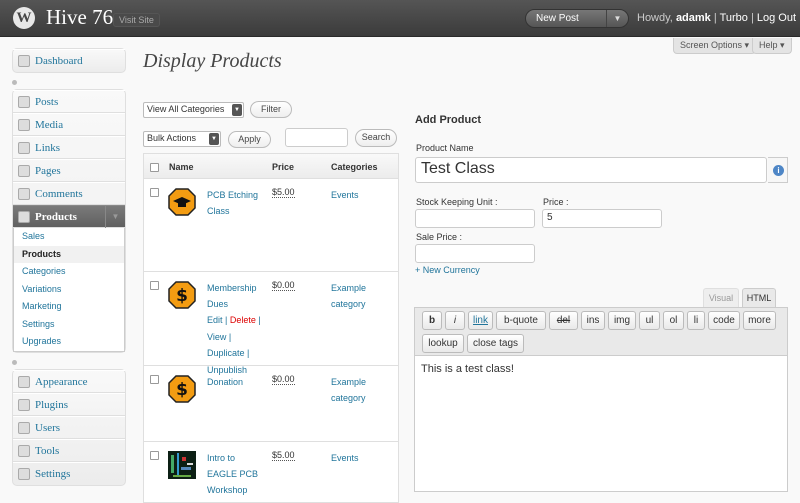 The image size is (800, 503). Describe the element at coordinates (69, 193) in the screenshot. I see `menu-item-comments: Comments` at that location.